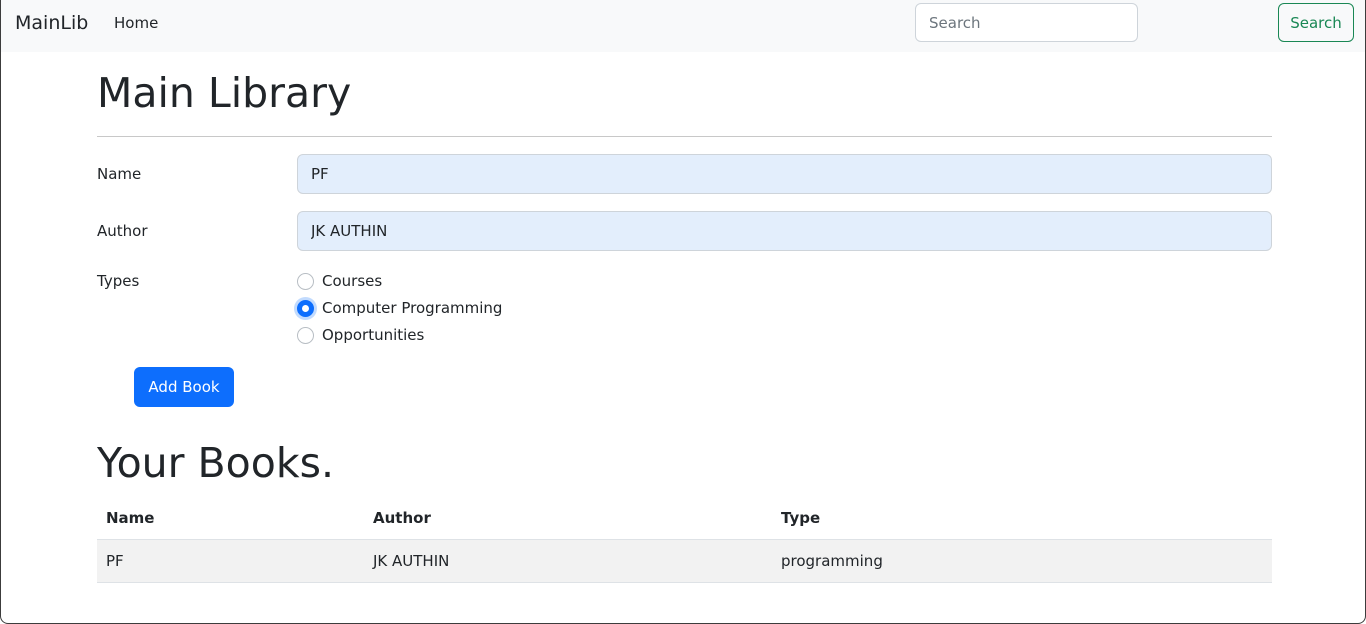 The width and height of the screenshot is (1366, 624). I want to click on nav-home-link: Home, so click(136, 23).